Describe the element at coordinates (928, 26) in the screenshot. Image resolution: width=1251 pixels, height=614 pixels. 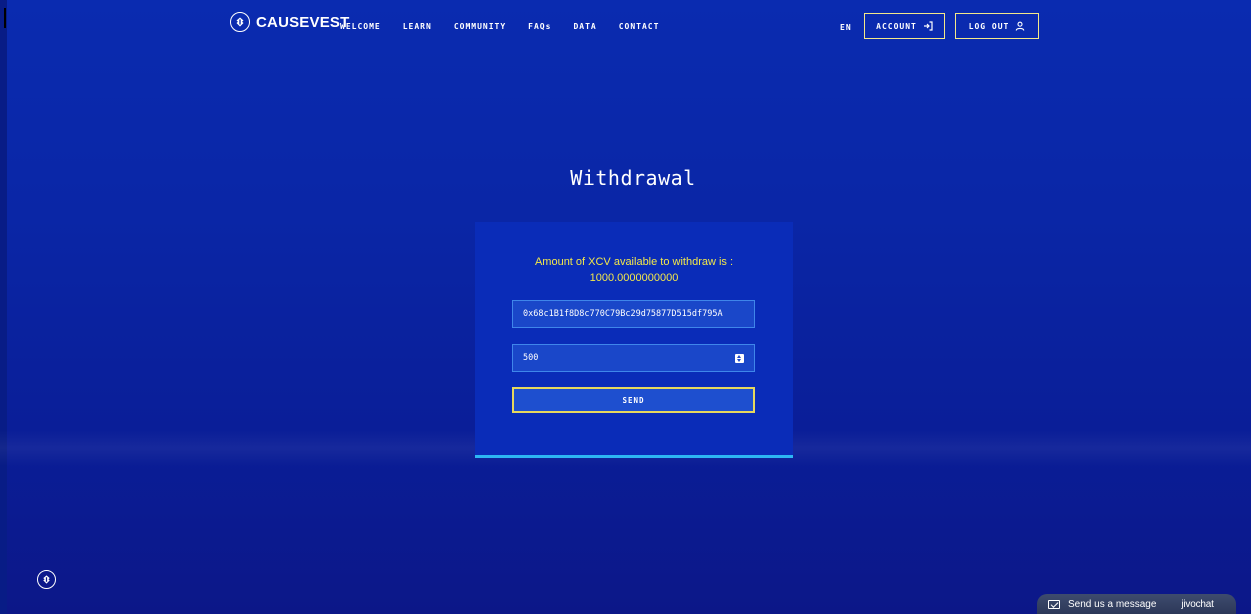
I see `login-arrow-icon` at that location.